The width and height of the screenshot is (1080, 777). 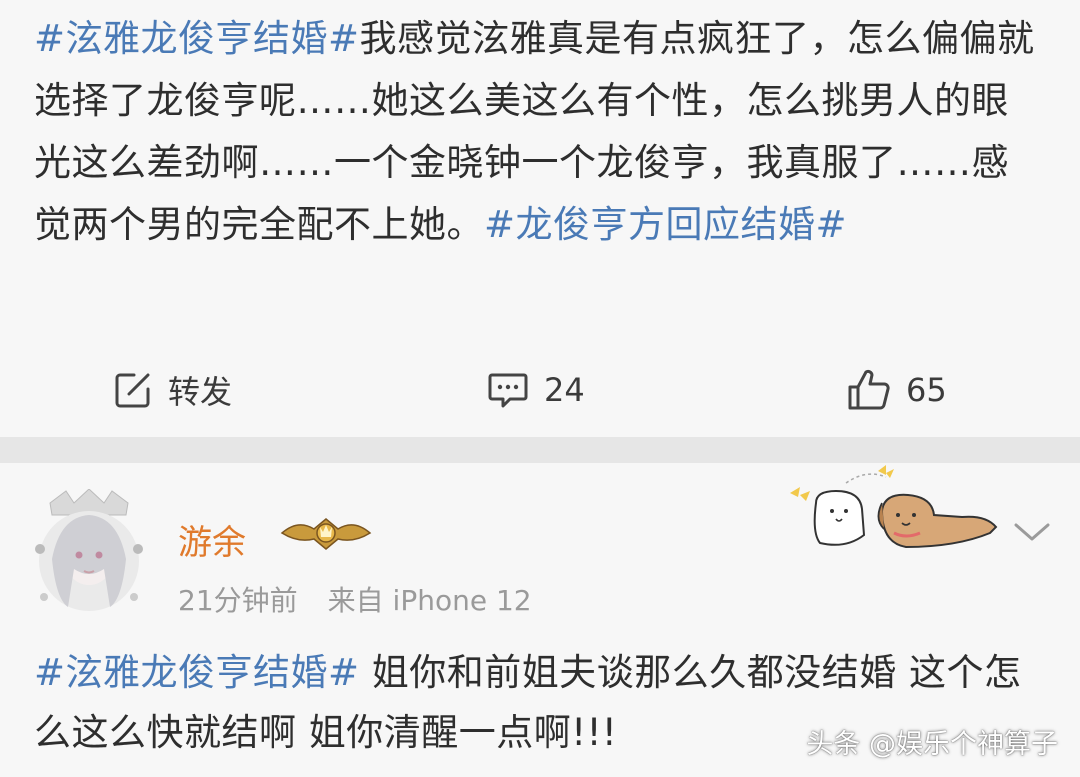 I want to click on action-bar: 转发 24 65, so click(x=540, y=390).